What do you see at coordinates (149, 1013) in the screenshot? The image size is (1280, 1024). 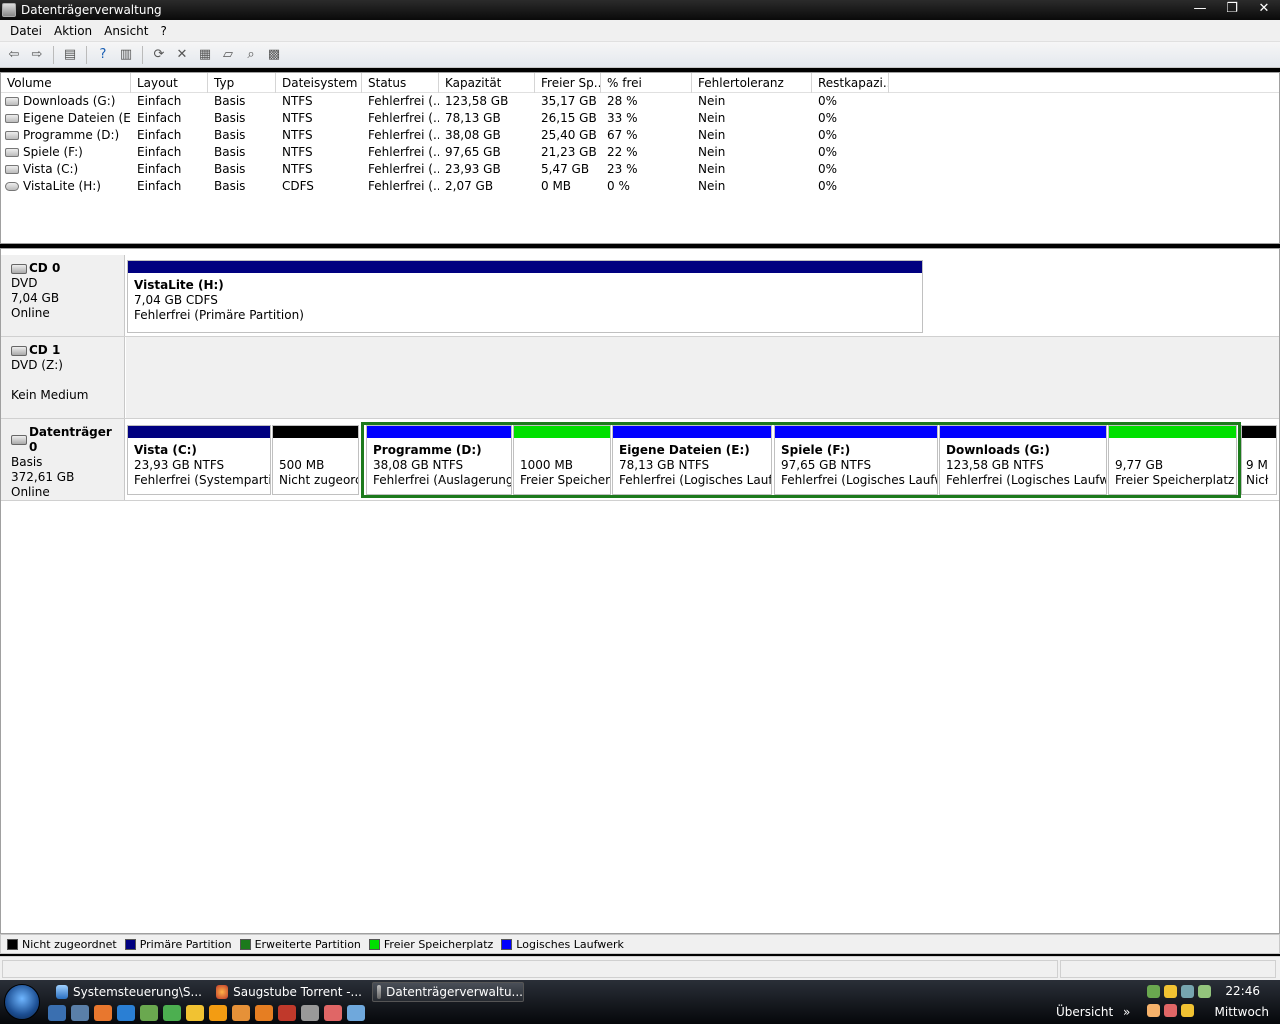 I see `network-icon` at bounding box center [149, 1013].